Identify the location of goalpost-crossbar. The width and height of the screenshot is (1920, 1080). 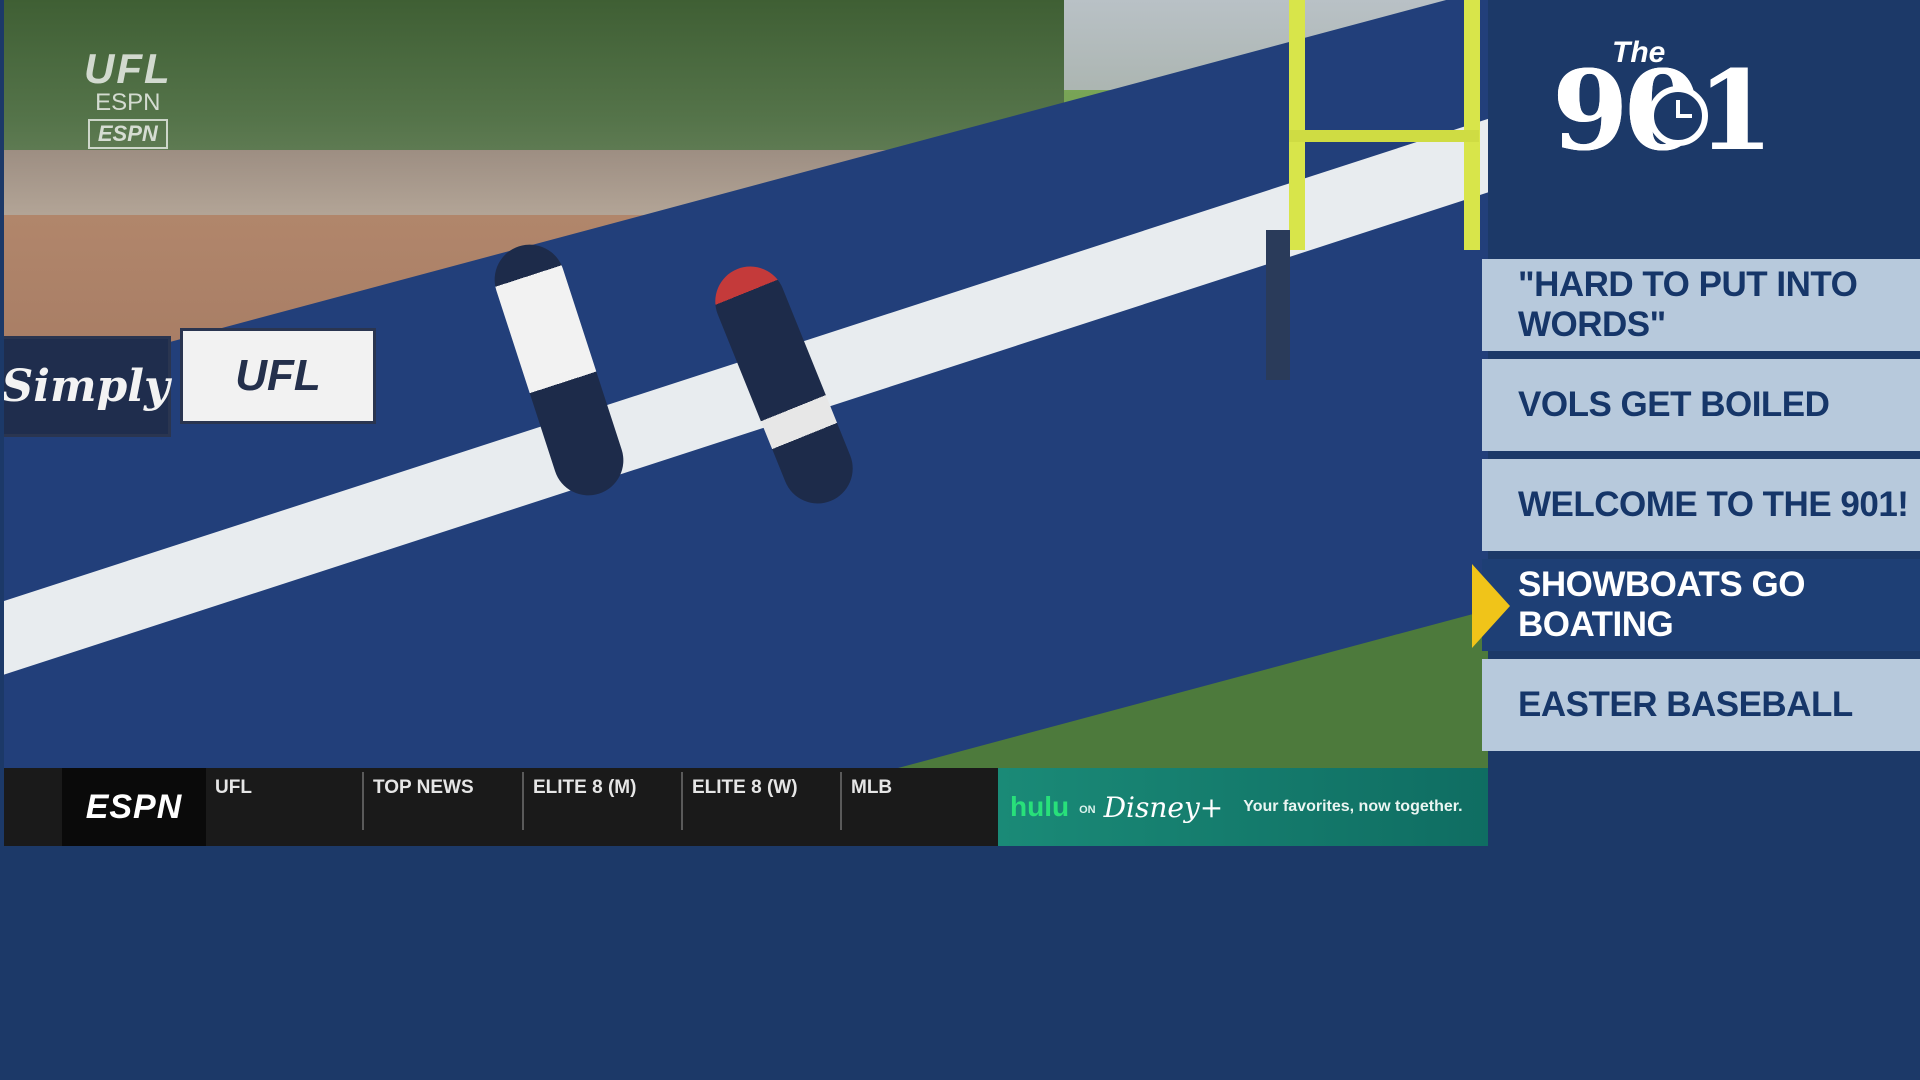
(1384, 136).